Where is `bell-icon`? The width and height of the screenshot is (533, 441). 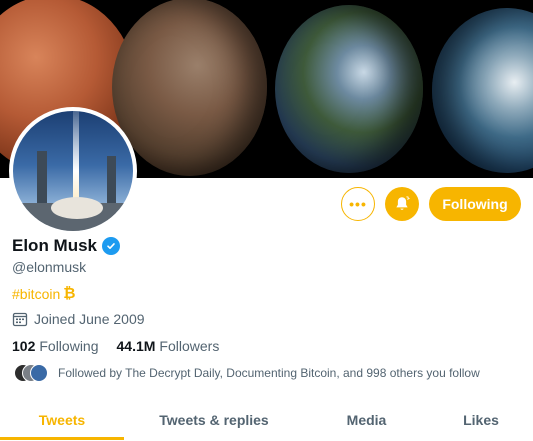
bell-icon is located at coordinates (403, 203).